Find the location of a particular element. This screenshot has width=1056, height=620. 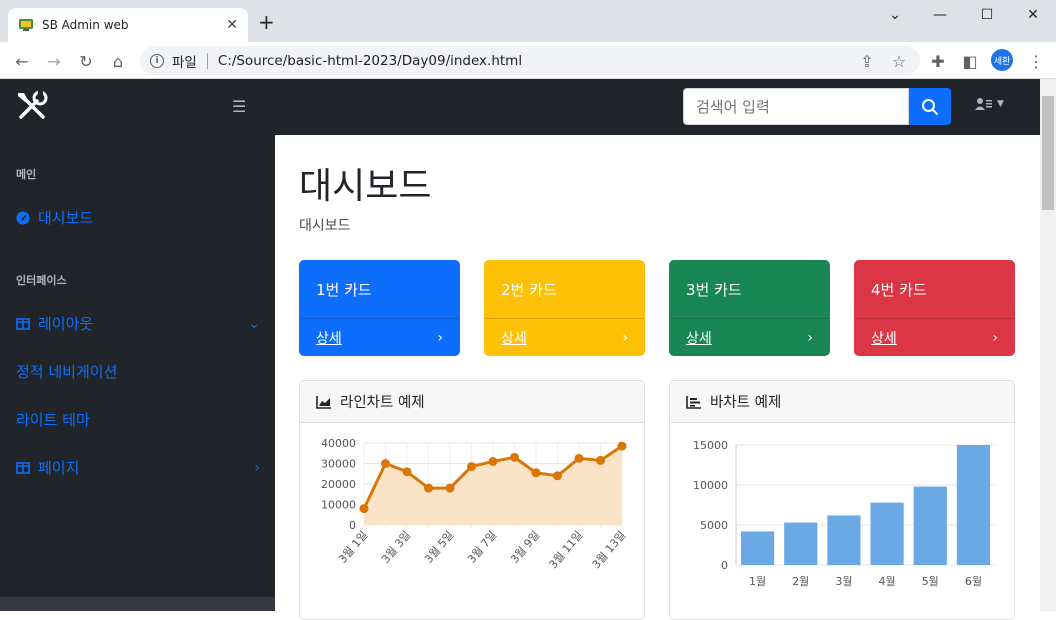

minimize-button: — is located at coordinates (940, 15).